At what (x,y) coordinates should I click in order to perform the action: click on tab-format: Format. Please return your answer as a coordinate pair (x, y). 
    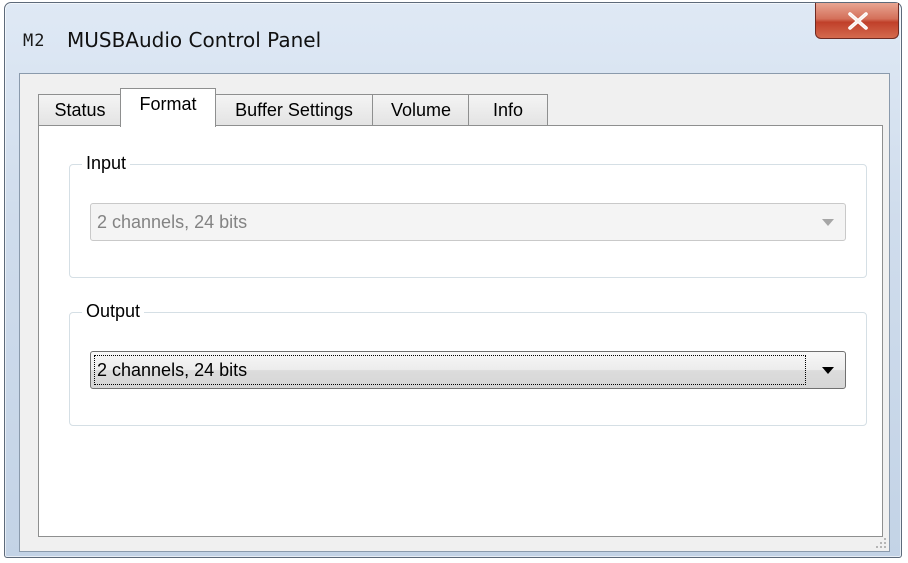
    Looking at the image, I should click on (168, 107).